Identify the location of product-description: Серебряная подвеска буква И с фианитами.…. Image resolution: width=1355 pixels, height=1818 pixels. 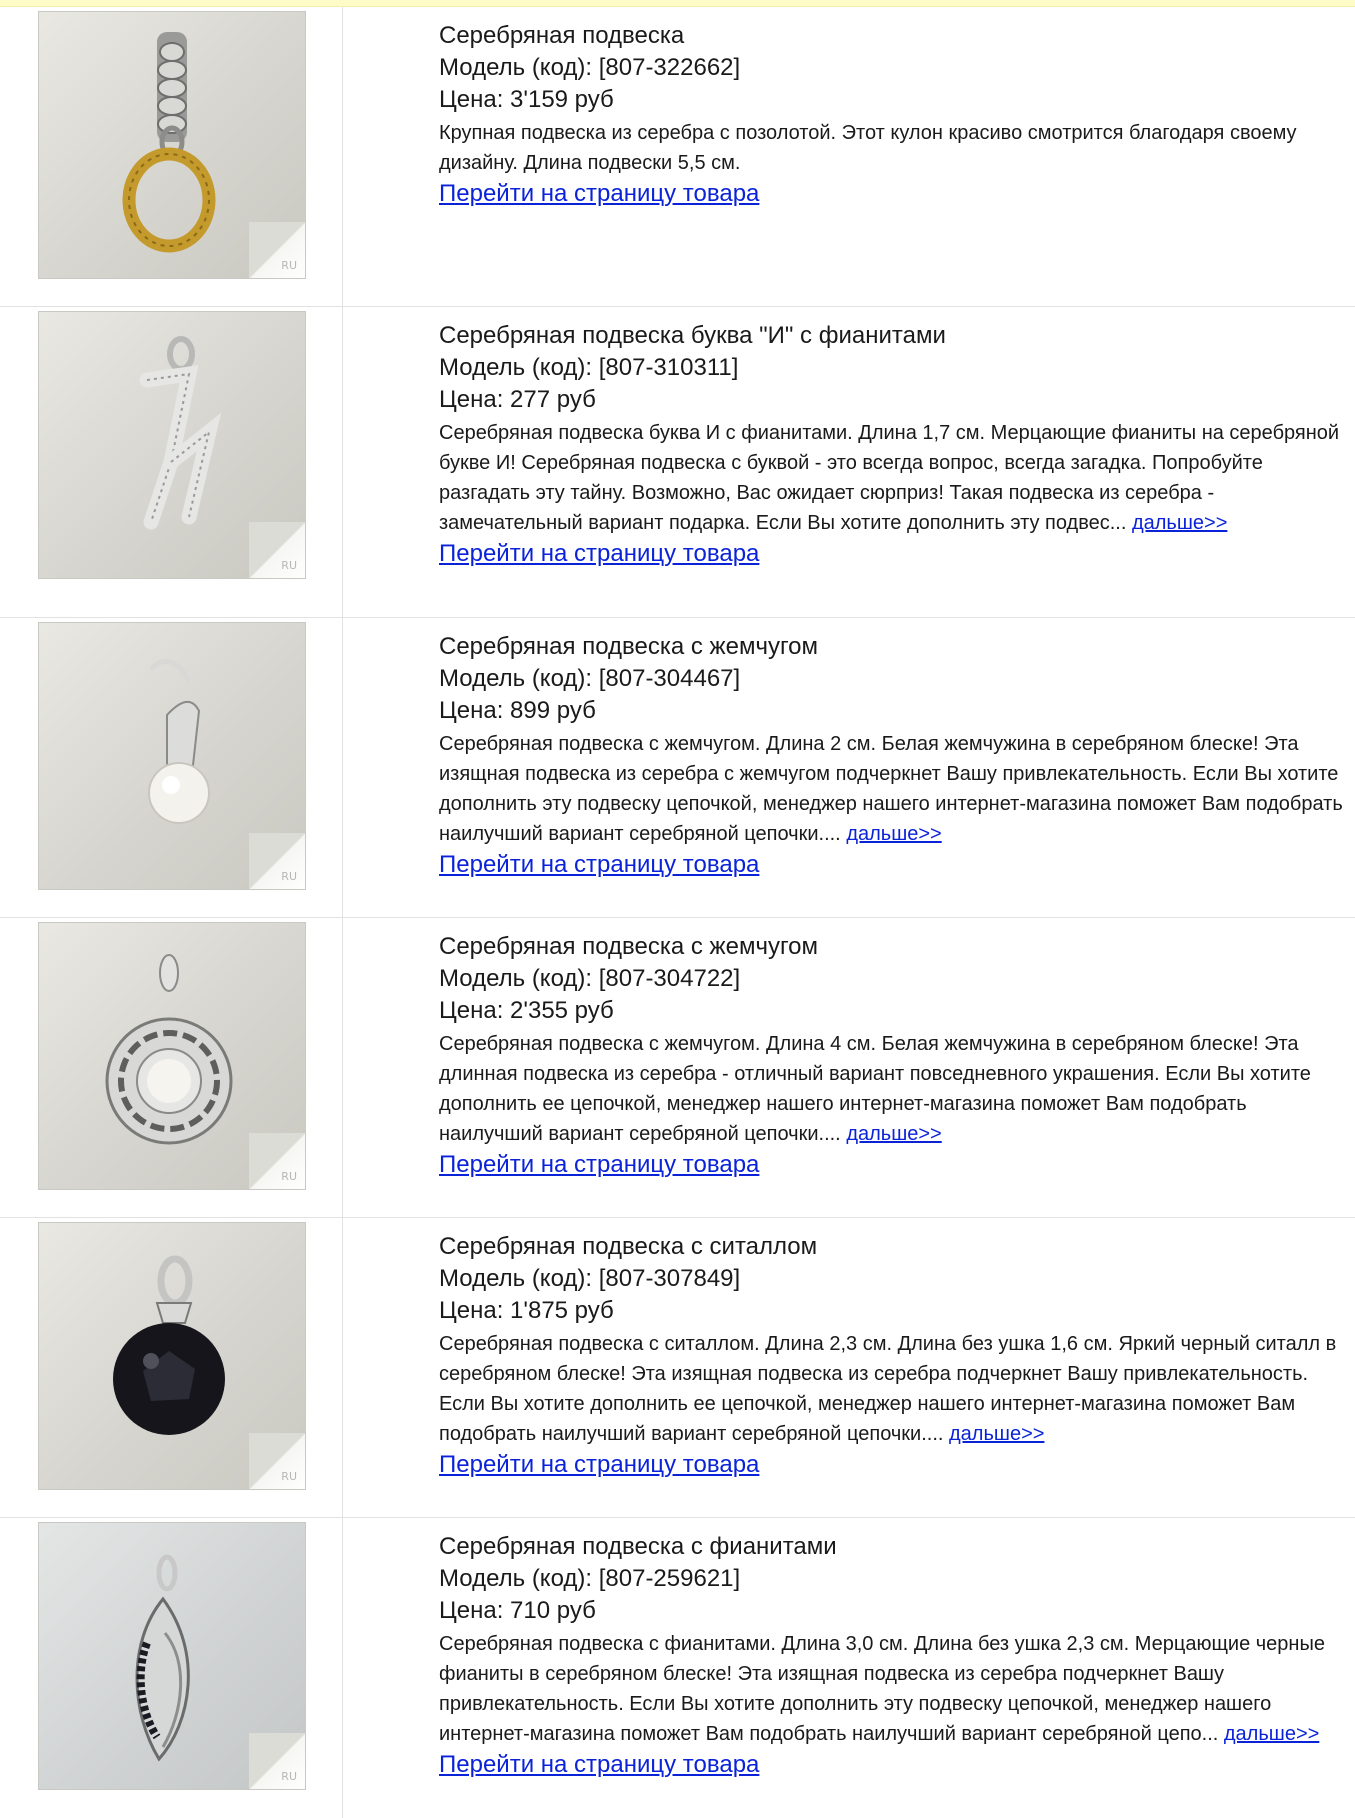
(897, 478).